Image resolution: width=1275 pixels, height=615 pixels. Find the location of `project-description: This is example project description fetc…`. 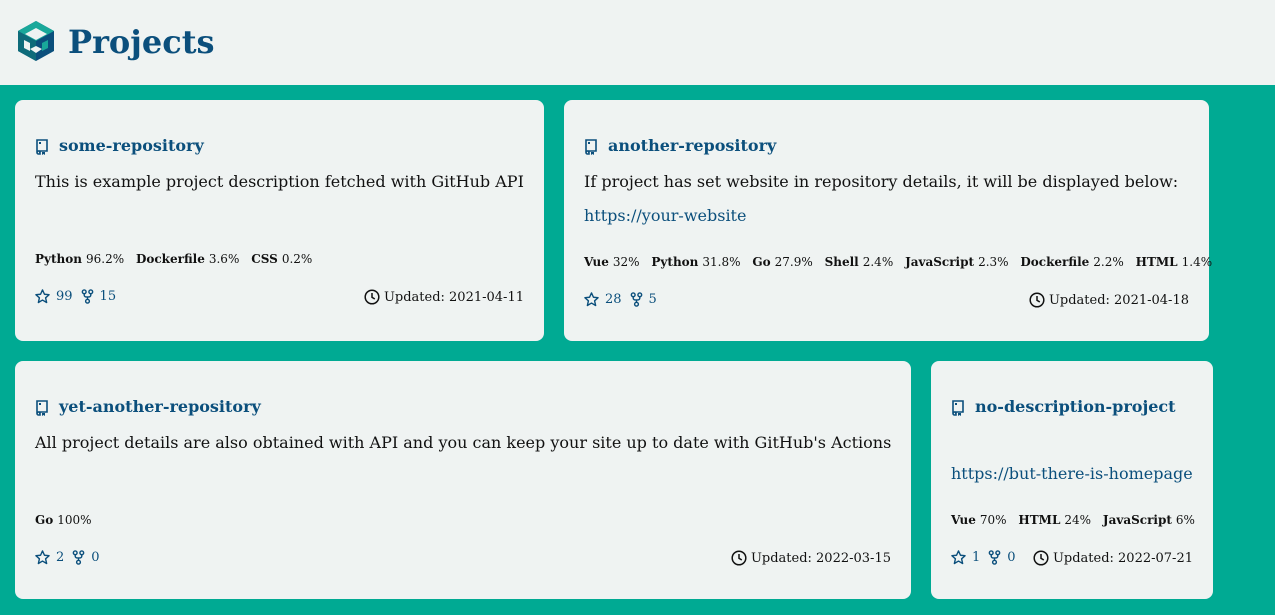

project-description: This is example project description fetc… is located at coordinates (279, 181).